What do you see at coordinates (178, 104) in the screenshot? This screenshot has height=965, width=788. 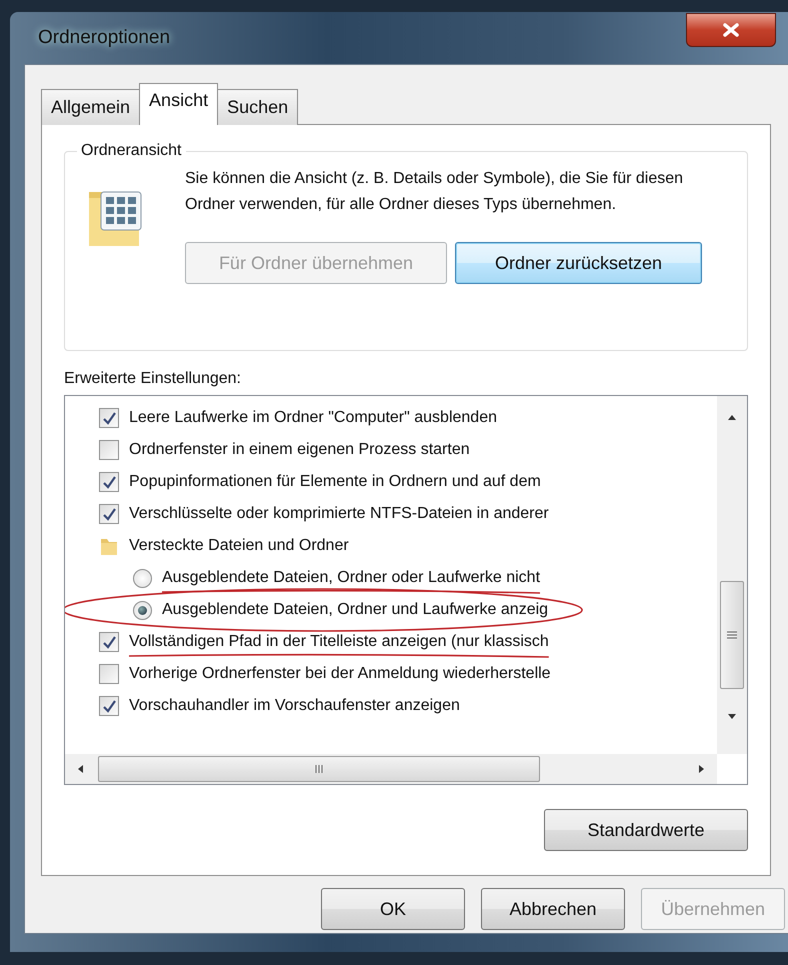 I see `tab: Ansicht` at bounding box center [178, 104].